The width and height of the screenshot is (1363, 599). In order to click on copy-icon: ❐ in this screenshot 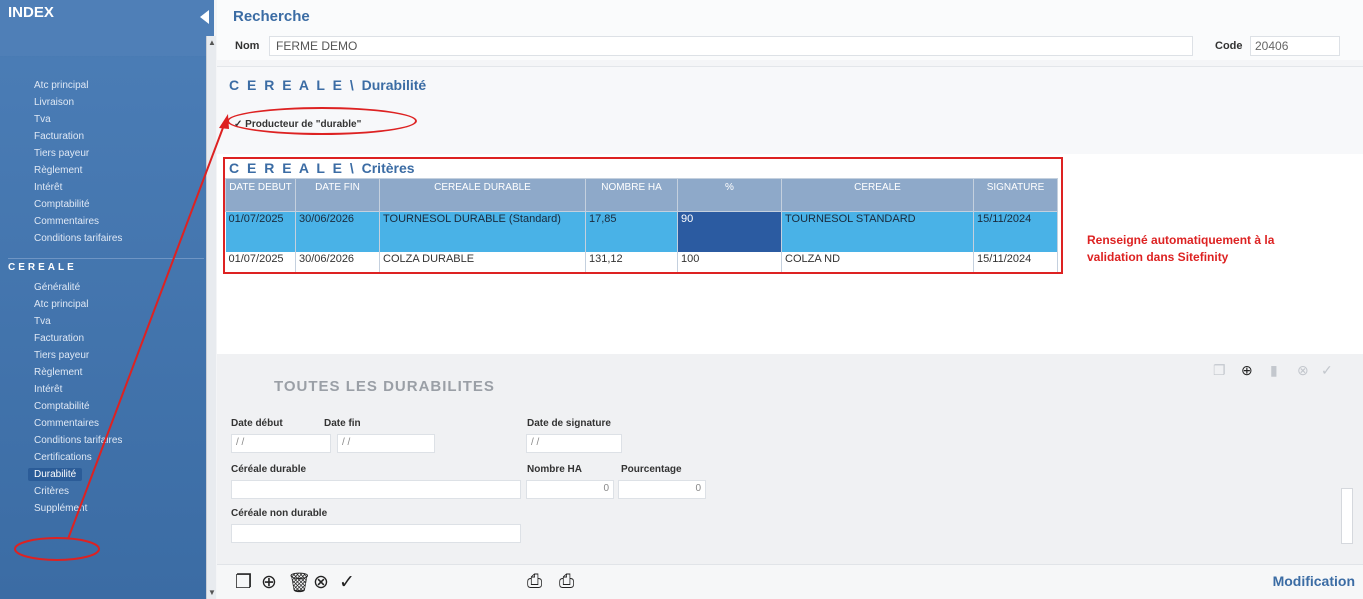, I will do `click(1219, 370)`.